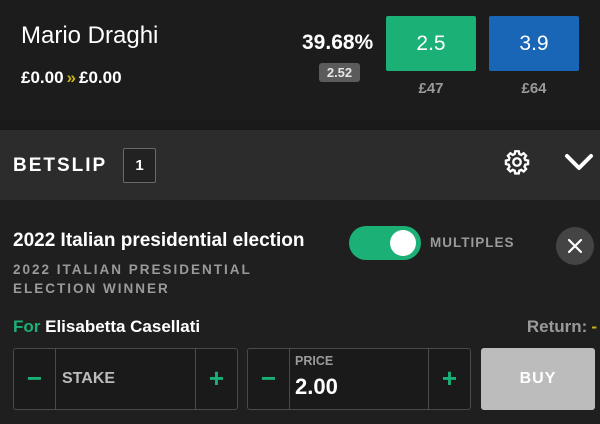 The height and width of the screenshot is (424, 600). What do you see at coordinates (314, 361) in the screenshot?
I see `price-label: PRICE` at bounding box center [314, 361].